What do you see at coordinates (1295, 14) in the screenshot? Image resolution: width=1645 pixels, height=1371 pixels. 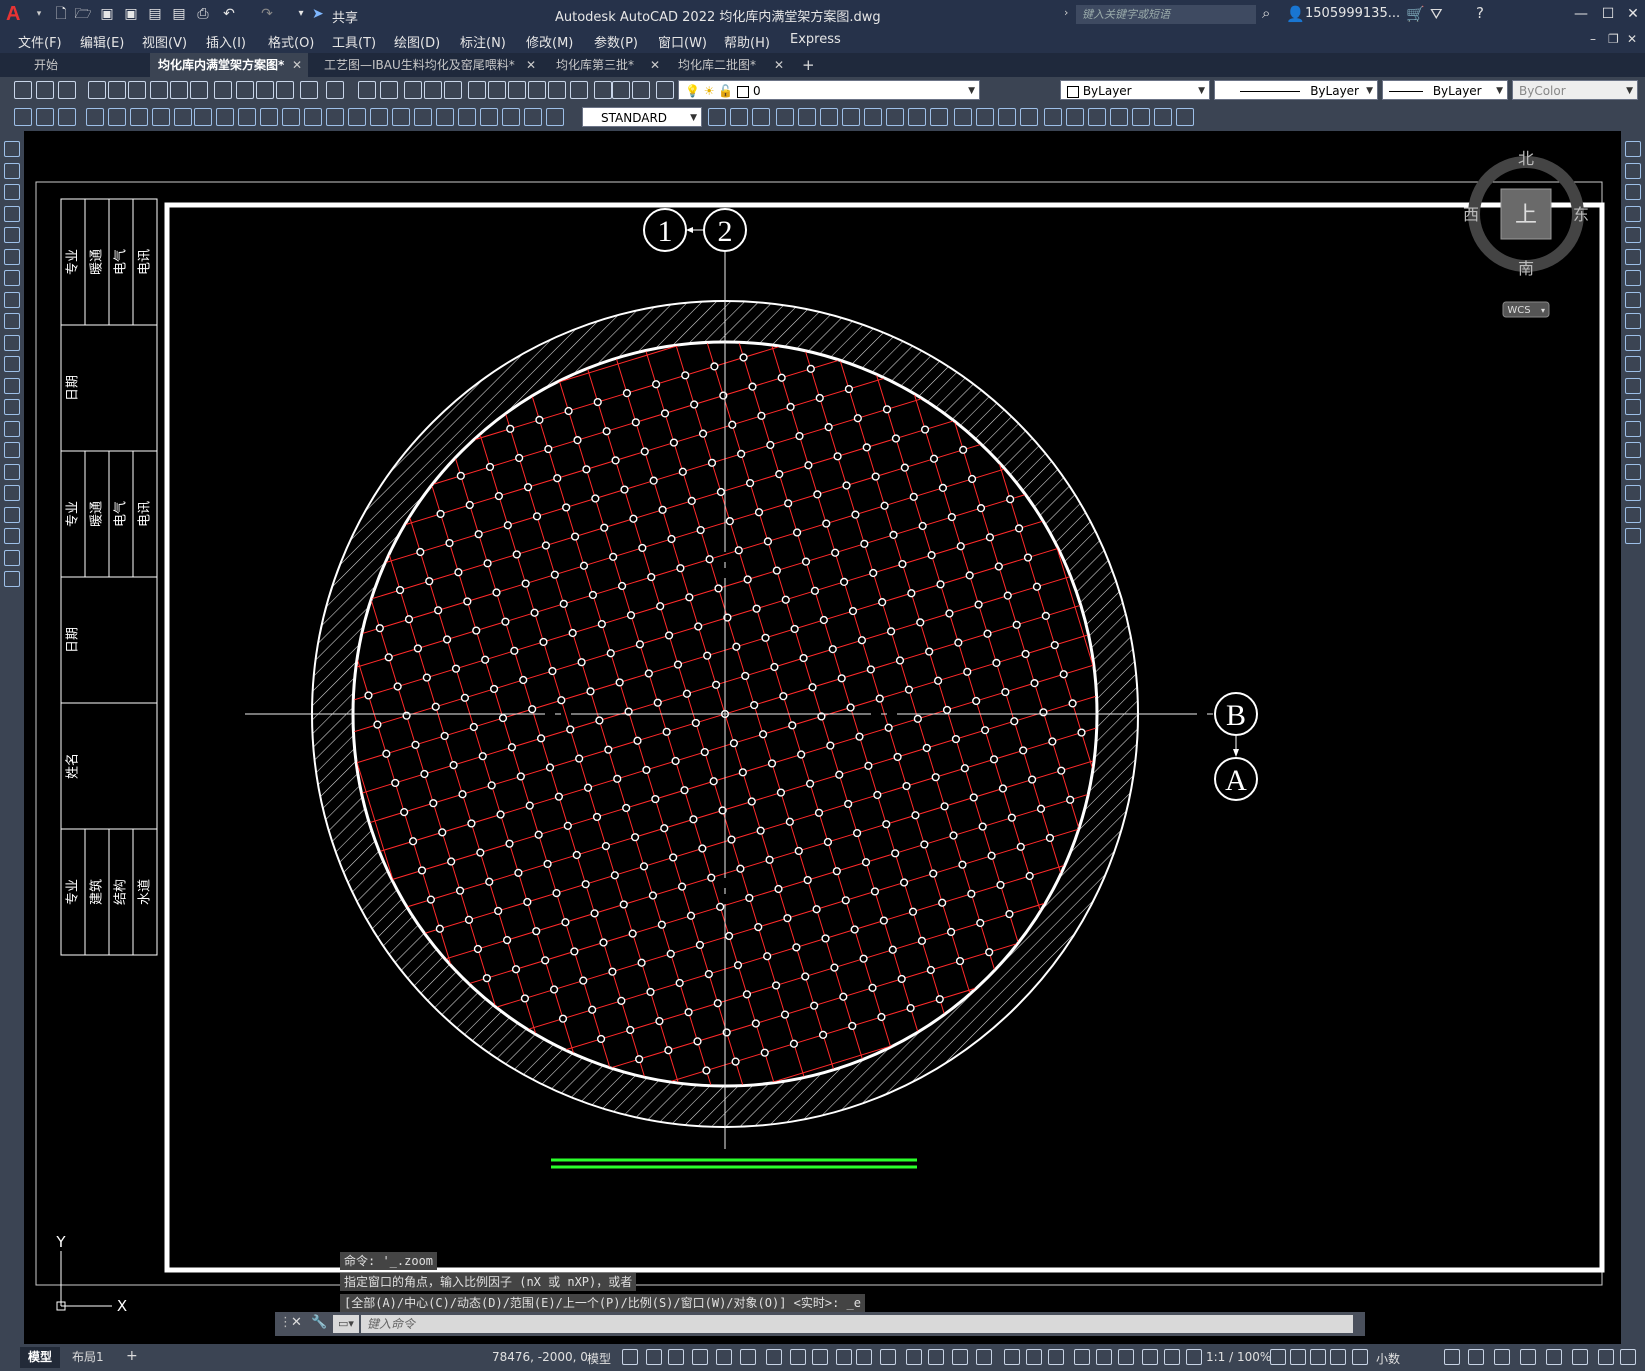 I see `user-icon: 👤` at bounding box center [1295, 14].